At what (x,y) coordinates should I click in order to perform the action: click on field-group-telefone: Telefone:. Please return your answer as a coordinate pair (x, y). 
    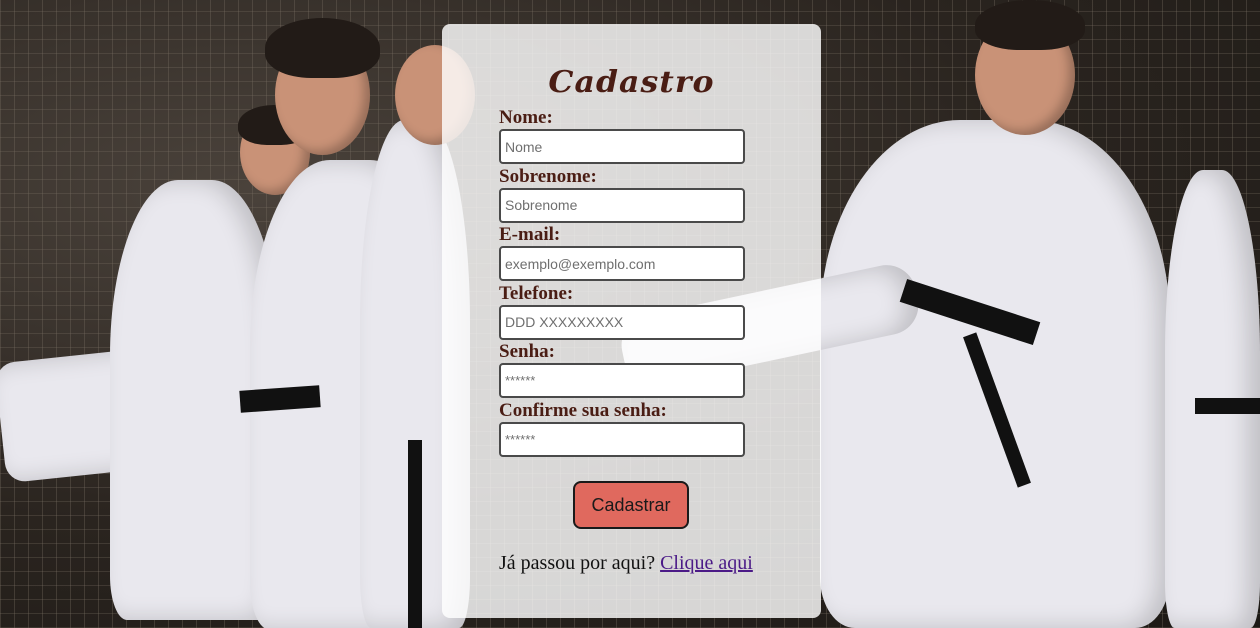
    Looking at the image, I should click on (624, 312).